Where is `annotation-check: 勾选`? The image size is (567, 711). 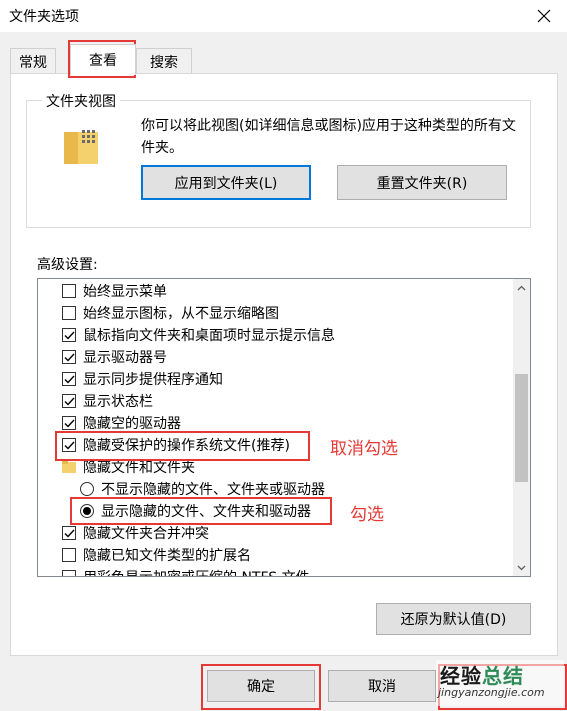
annotation-check: 勾选 is located at coordinates (367, 515).